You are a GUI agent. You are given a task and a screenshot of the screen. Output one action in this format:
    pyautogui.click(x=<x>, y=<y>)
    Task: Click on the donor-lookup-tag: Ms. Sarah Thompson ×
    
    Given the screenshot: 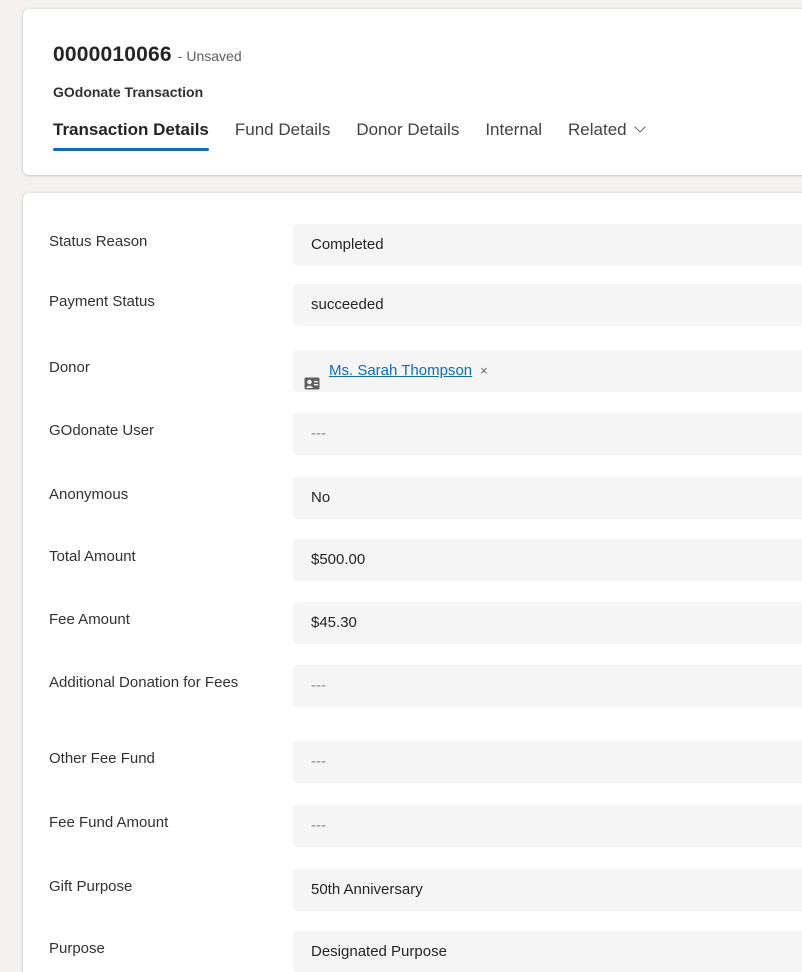 What is the action you would take?
    pyautogui.click(x=390, y=371)
    